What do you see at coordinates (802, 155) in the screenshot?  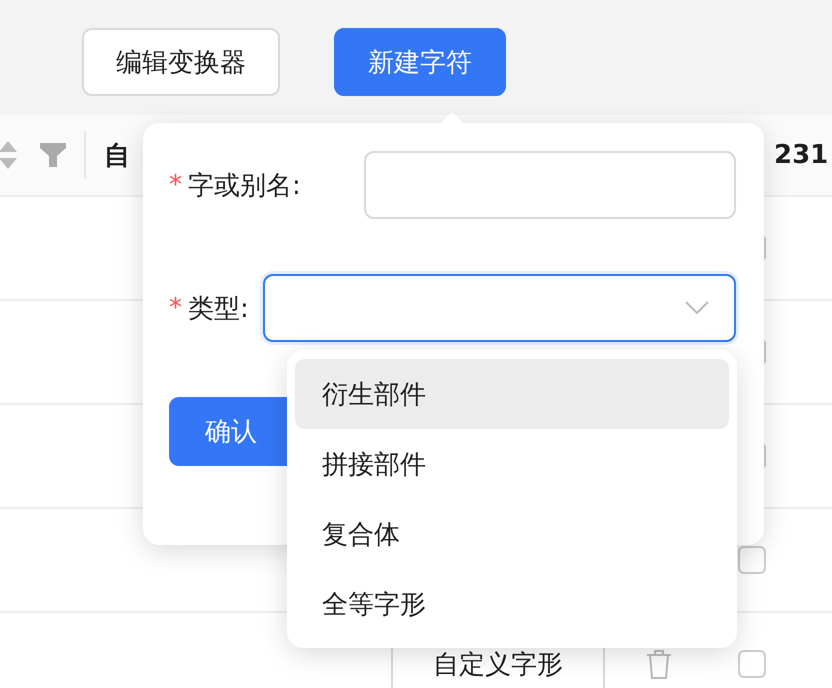 I see `column-header: 231` at bounding box center [802, 155].